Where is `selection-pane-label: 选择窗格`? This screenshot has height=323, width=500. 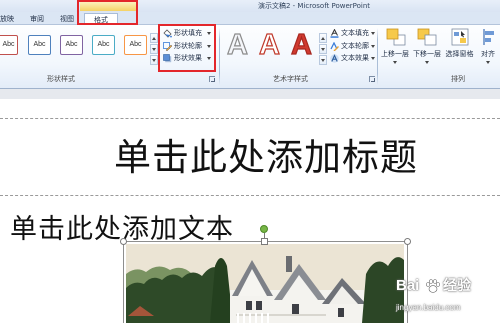 selection-pane-label: 选择窗格 is located at coordinates (459, 54).